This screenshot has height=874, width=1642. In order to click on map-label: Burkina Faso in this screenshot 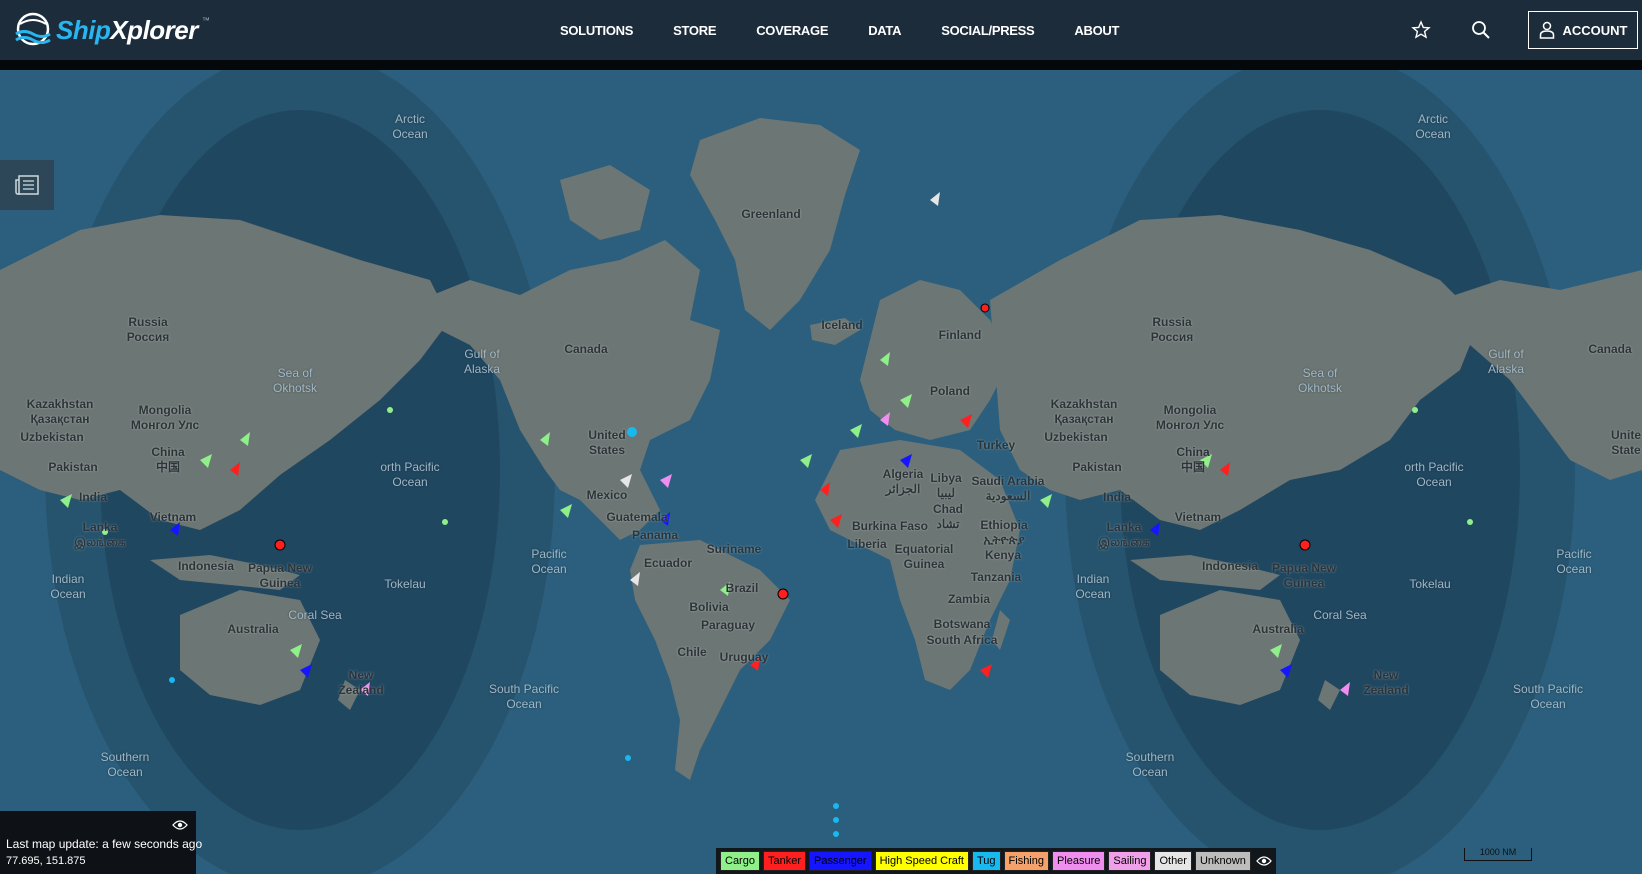, I will do `click(890, 526)`.